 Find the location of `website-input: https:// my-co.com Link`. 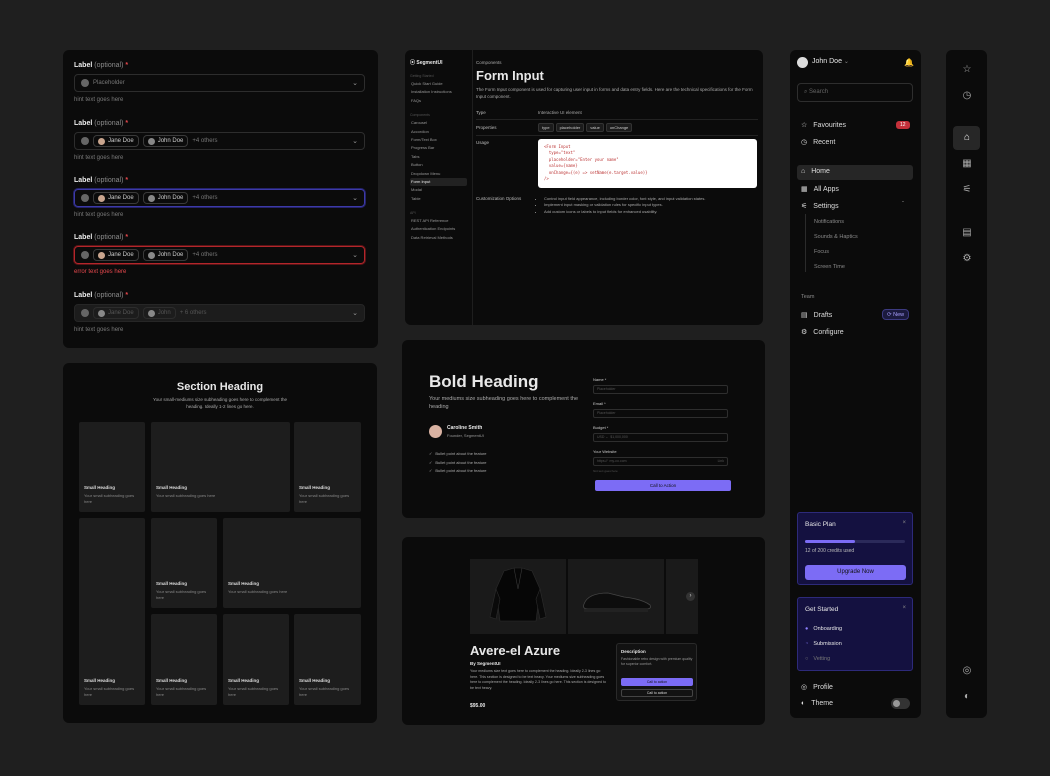

website-input: https:// my-co.com Link is located at coordinates (660, 461).